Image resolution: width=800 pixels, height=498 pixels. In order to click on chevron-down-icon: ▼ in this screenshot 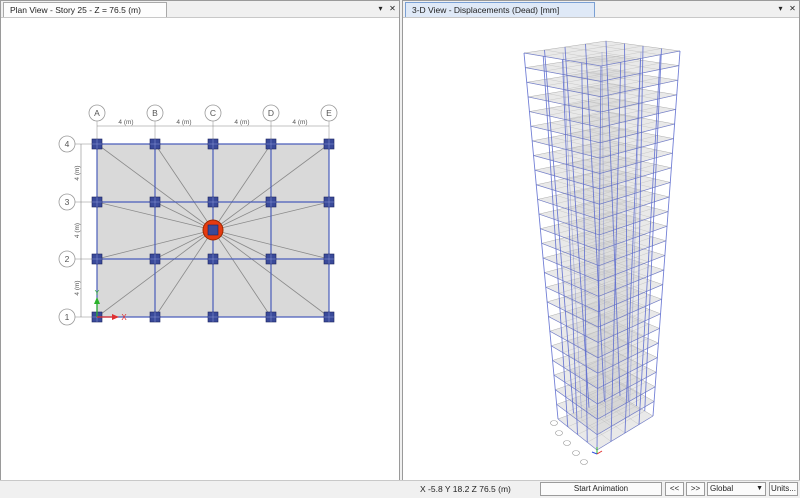, I will do `click(759, 488)`.